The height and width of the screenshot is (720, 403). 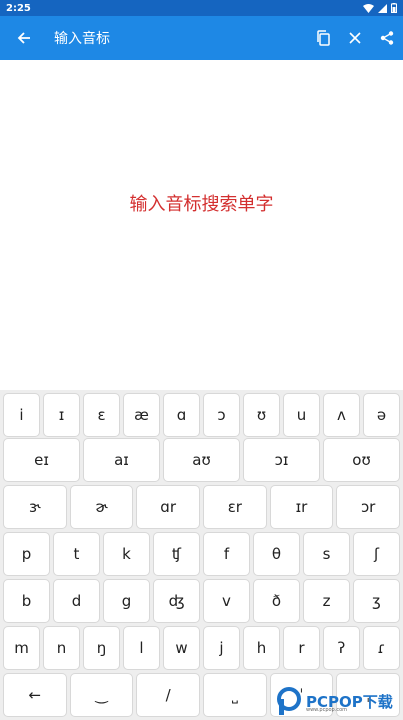 I want to click on key-row6-8: ʔ, so click(x=341, y=648).